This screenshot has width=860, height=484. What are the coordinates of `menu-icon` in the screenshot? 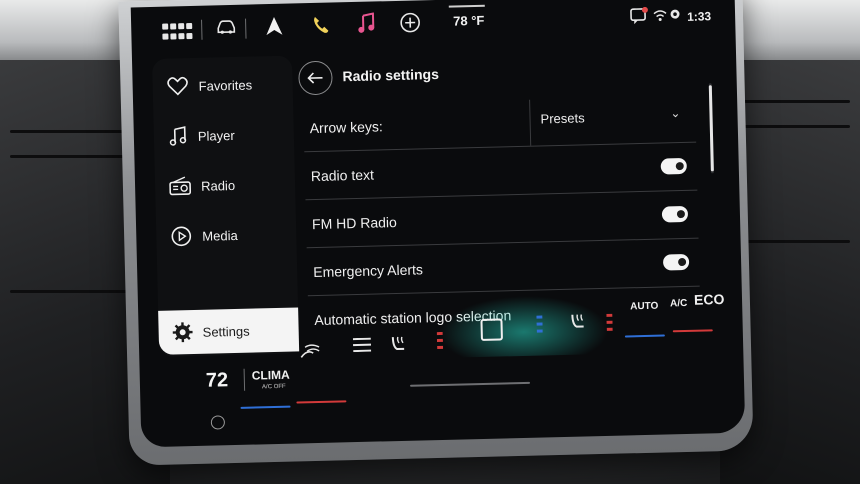 It's located at (362, 345).